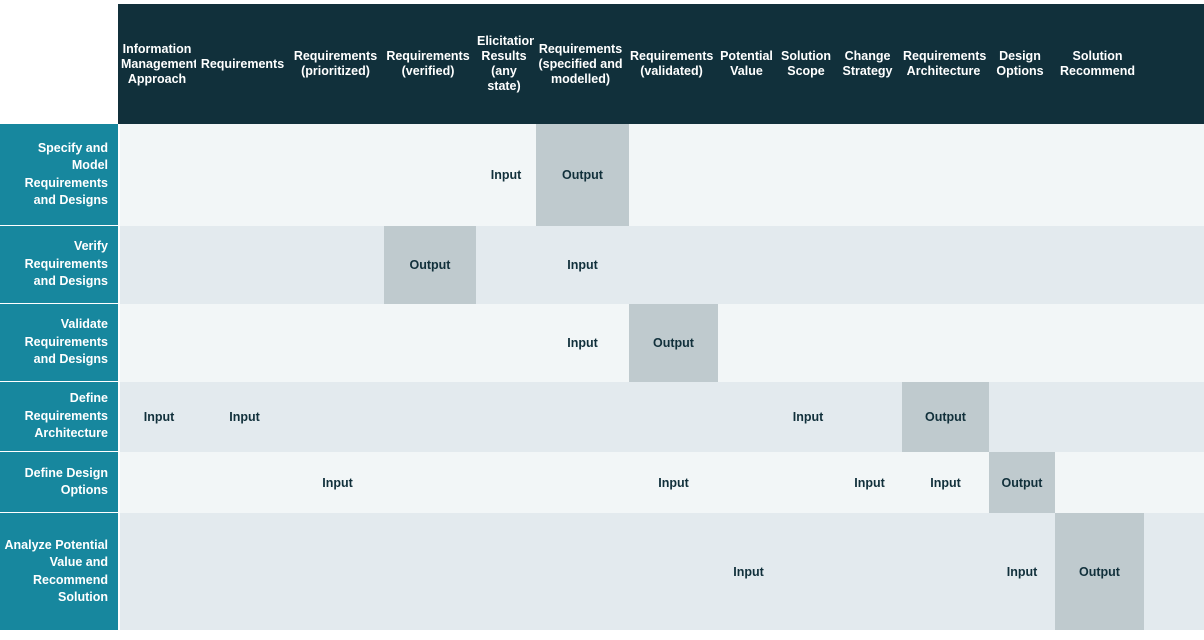 This screenshot has width=1204, height=640. Describe the element at coordinates (506, 571) in the screenshot. I see `cell-analyze-potential-value-and-recommend-solution--elicitation-results-any-state` at that location.